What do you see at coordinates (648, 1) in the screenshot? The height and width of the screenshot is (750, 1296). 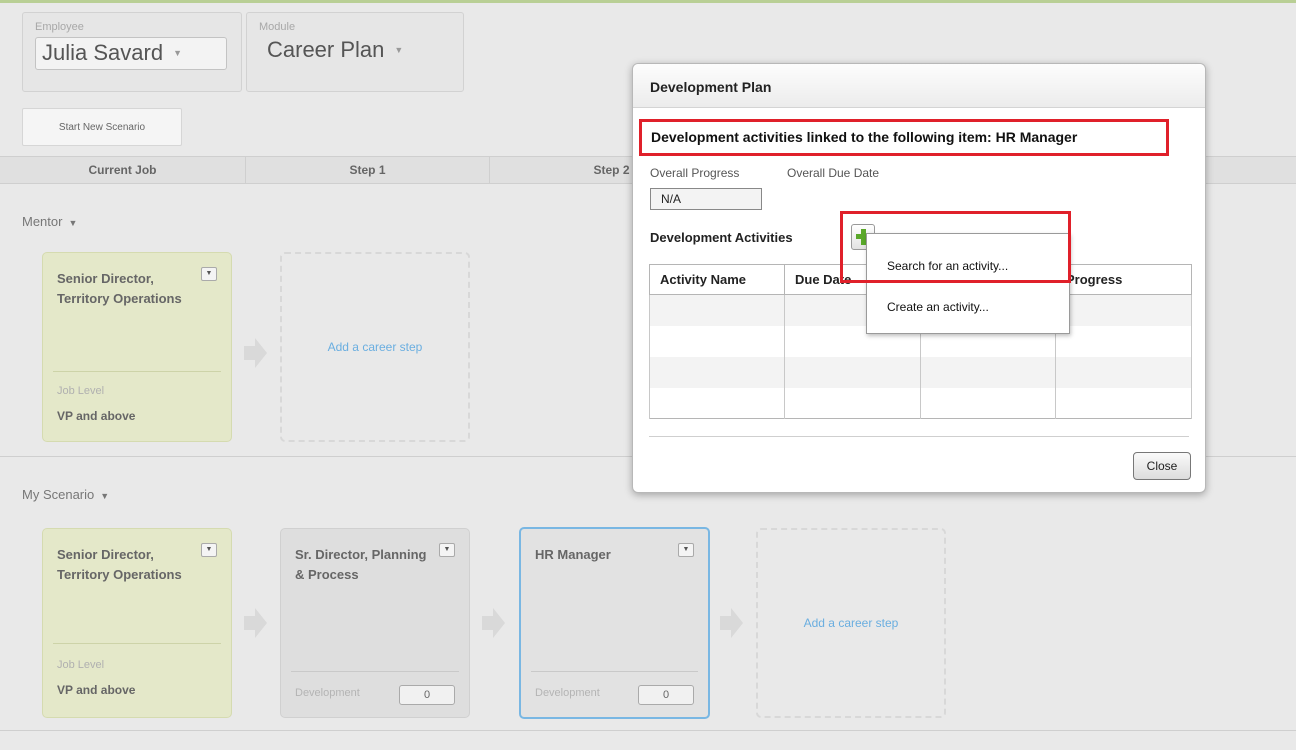 I see `top-accent-line` at bounding box center [648, 1].